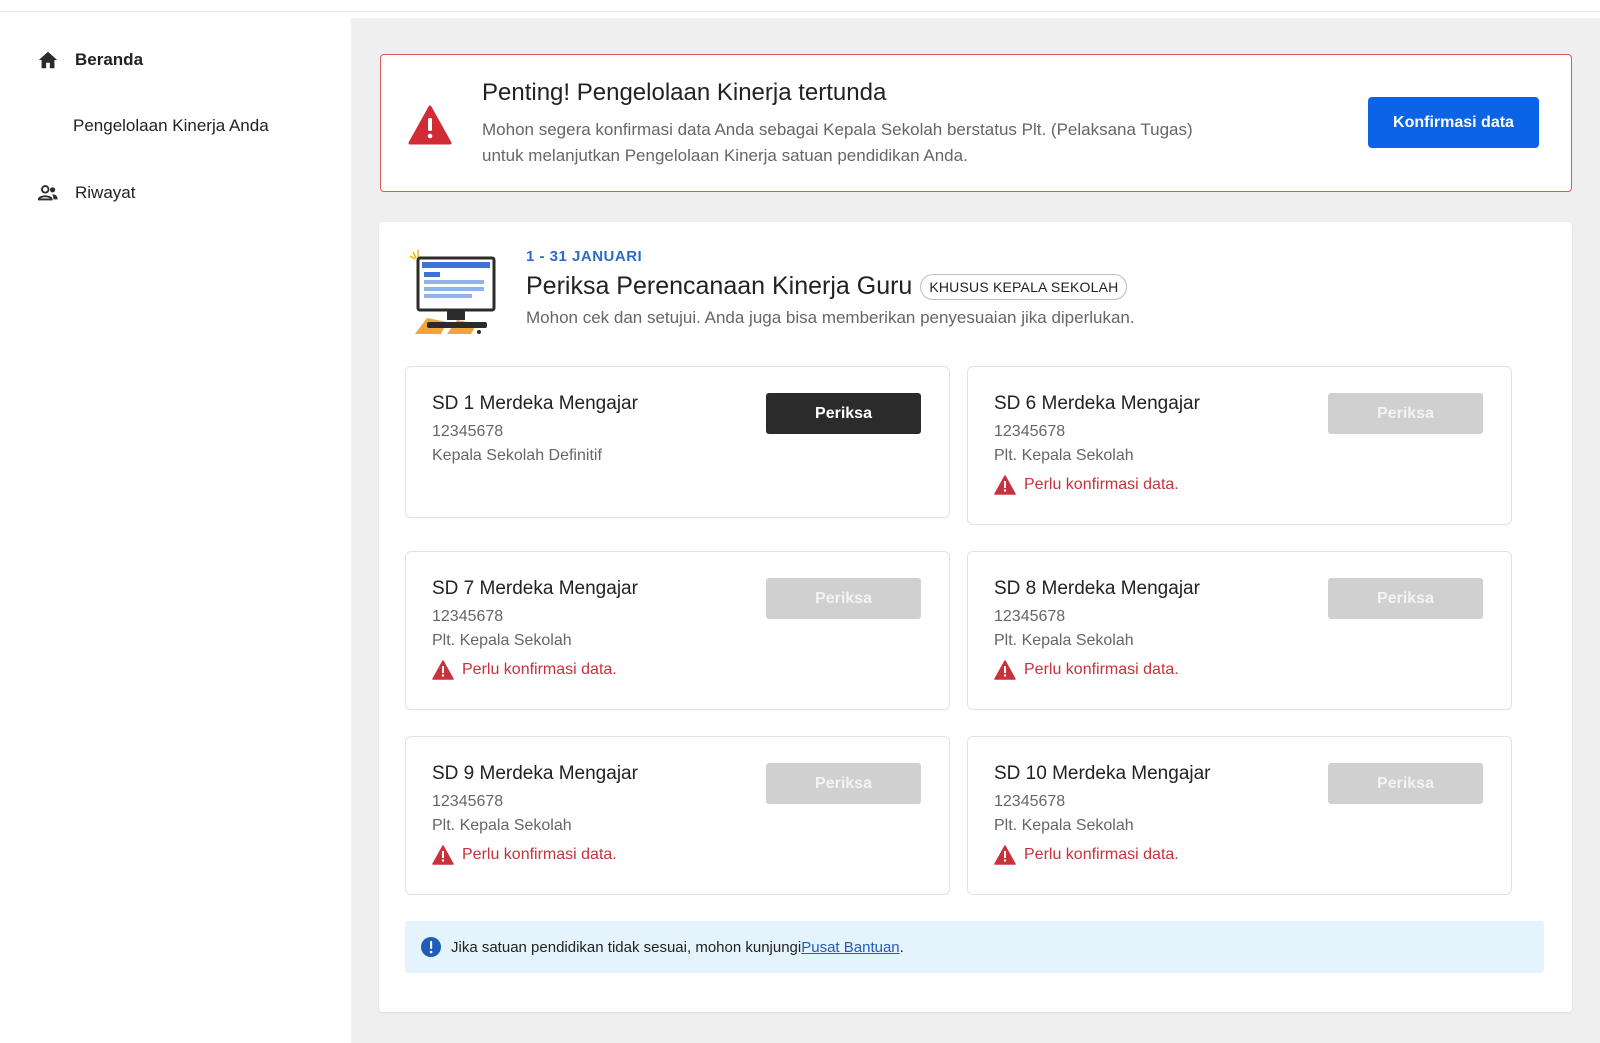 The image size is (1600, 1043). I want to click on sidebar-item-label: Pengelolaan Kinerja Anda, so click(171, 125).